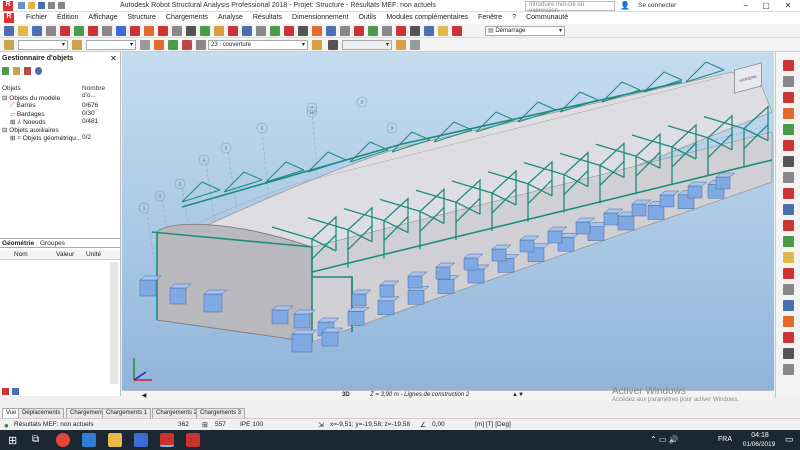 This screenshot has width=800, height=450. Describe the element at coordinates (457, 31) in the screenshot. I see `check-icon` at that location.